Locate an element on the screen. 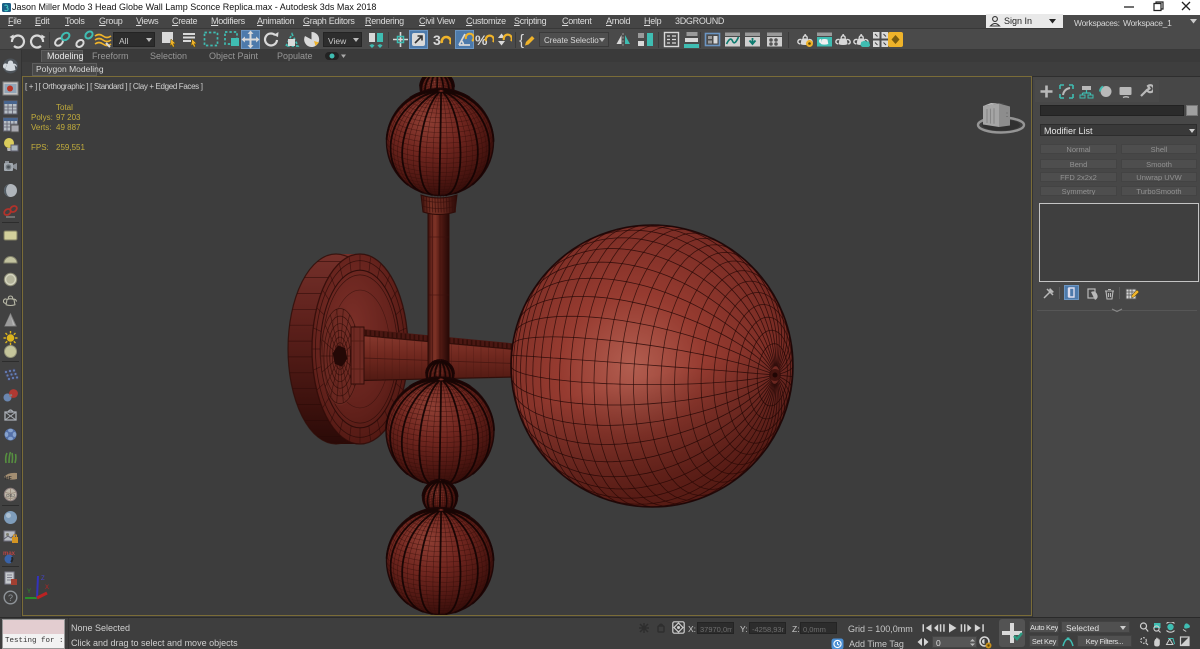 The width and height of the screenshot is (1200, 649). svg-text: OBJ is located at coordinates (10, 495).